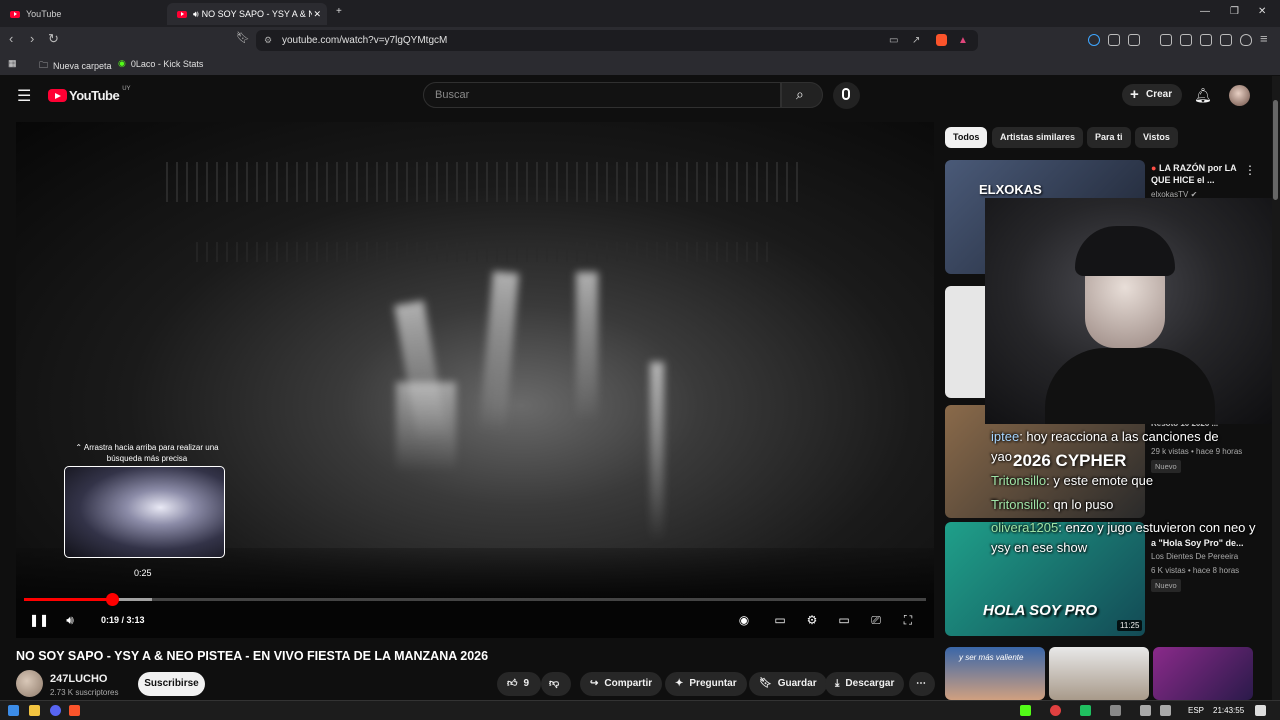  What do you see at coordinates (82, 14) in the screenshot?
I see `tab-youtube: YouTube` at bounding box center [82, 14].